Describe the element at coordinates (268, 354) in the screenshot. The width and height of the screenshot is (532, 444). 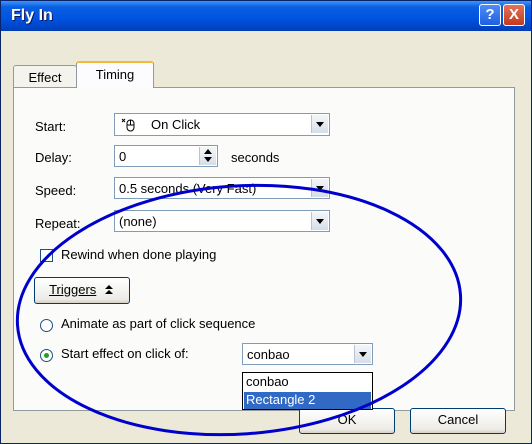
I see `trigger-object-value: conbao` at that location.